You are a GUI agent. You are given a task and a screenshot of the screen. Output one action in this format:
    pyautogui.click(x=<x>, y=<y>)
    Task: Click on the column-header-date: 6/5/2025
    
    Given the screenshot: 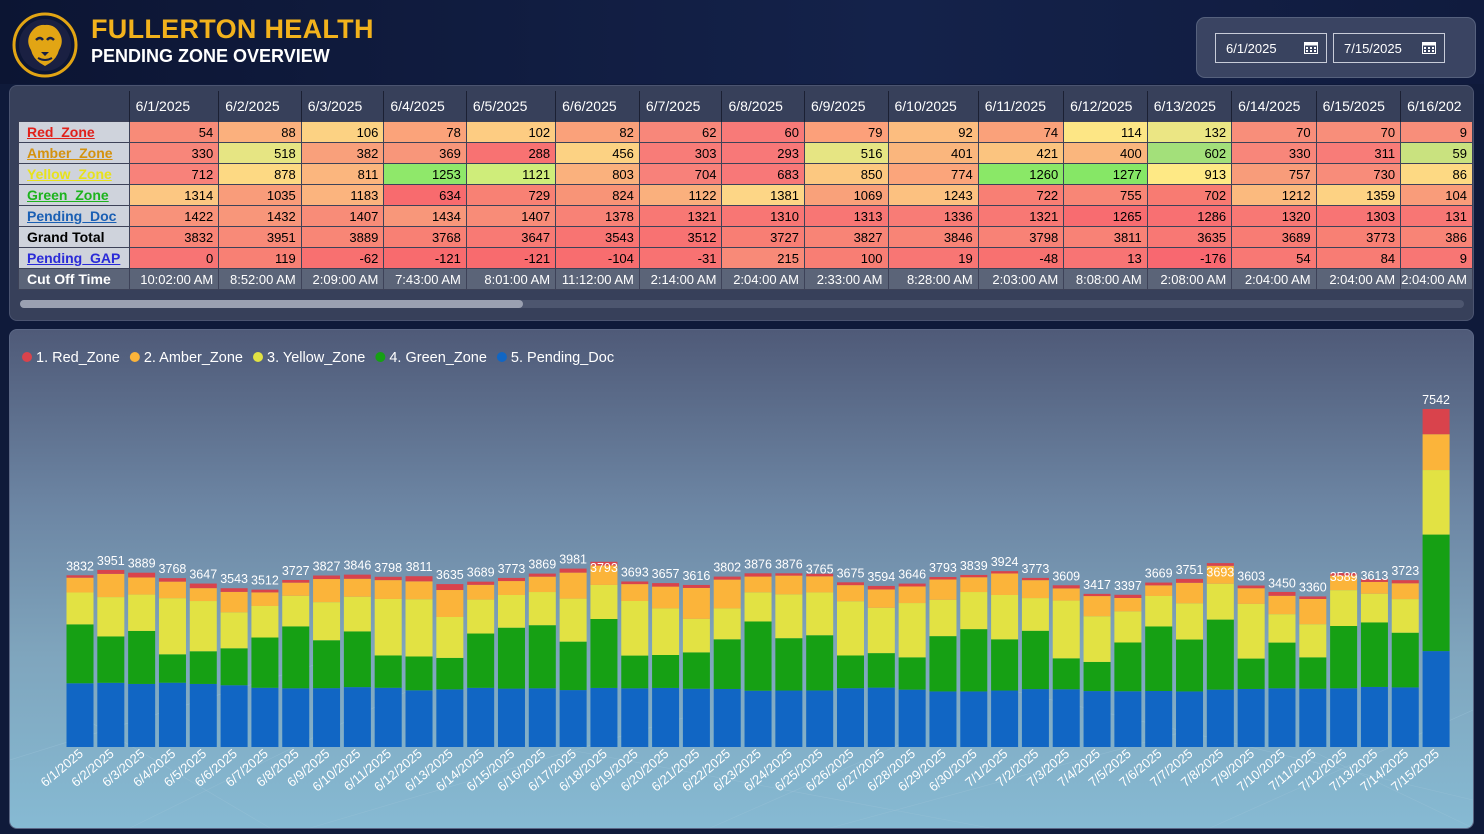 What is the action you would take?
    pyautogui.click(x=510, y=106)
    